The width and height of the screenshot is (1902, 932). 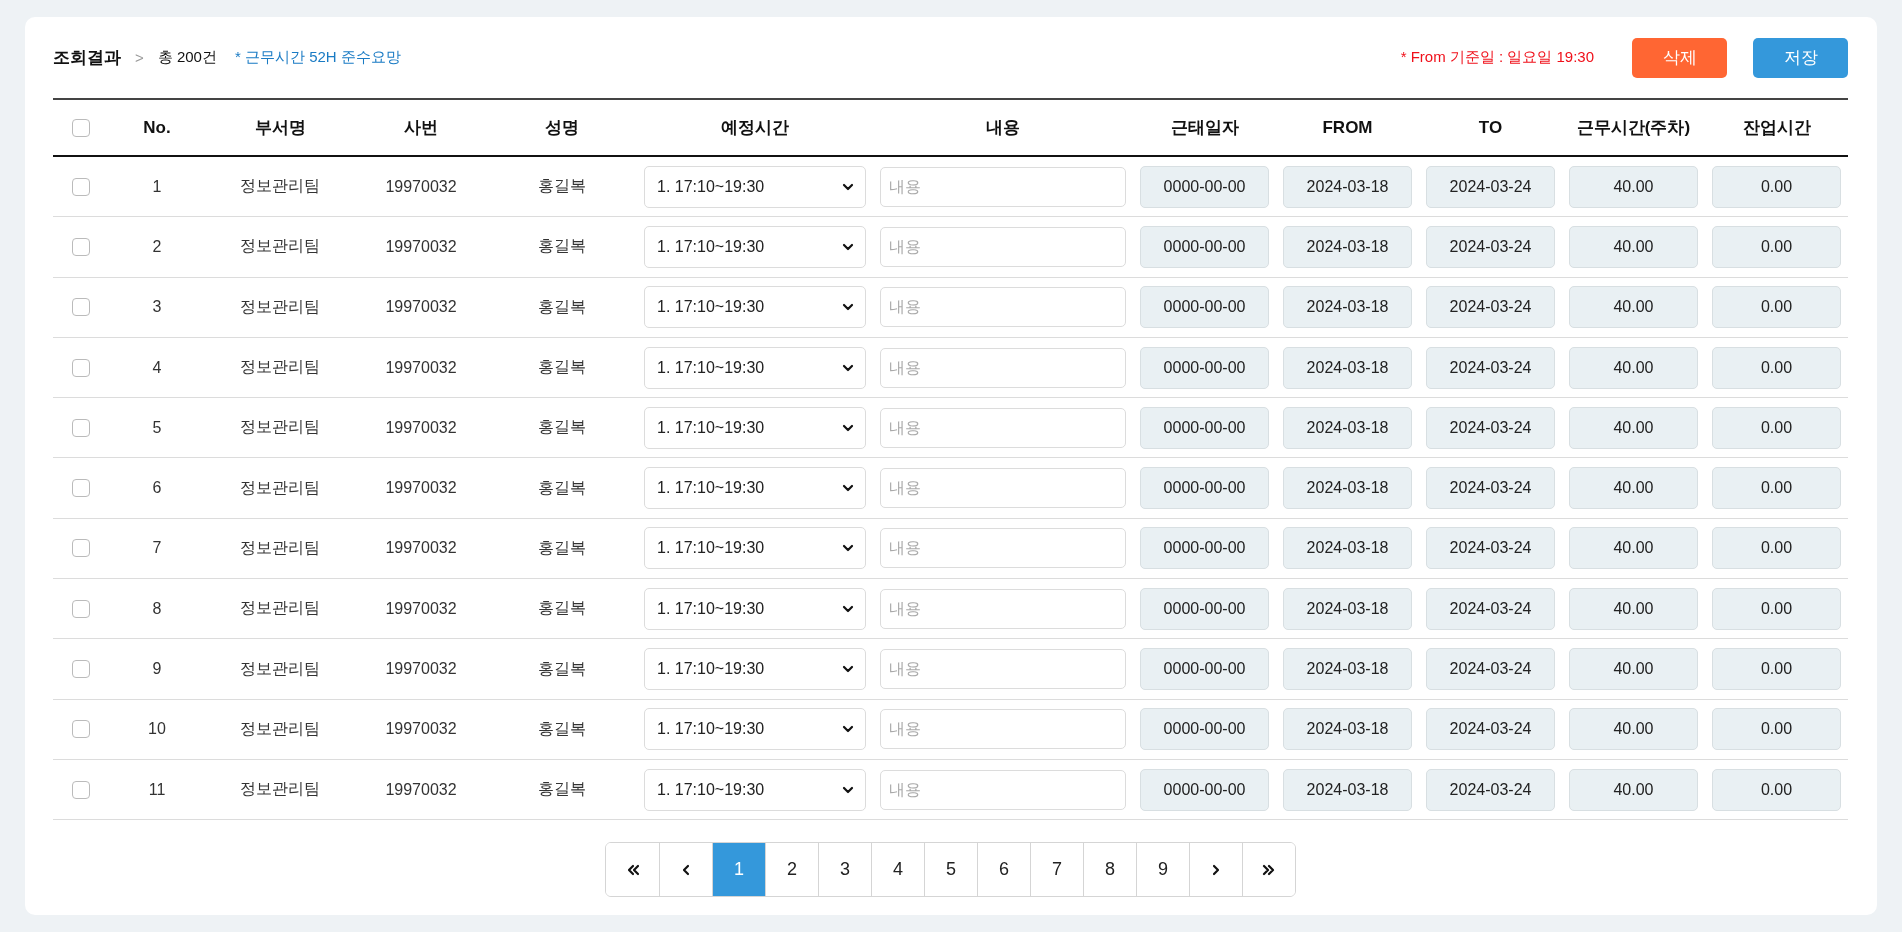 What do you see at coordinates (157, 186) in the screenshot?
I see `row-number: 1` at bounding box center [157, 186].